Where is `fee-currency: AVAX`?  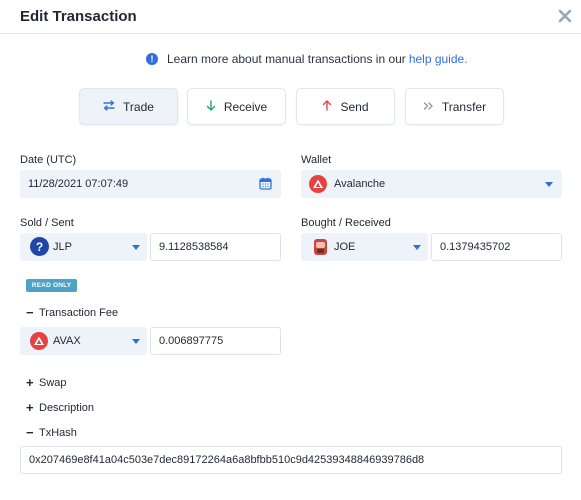
fee-currency: AVAX is located at coordinates (67, 341).